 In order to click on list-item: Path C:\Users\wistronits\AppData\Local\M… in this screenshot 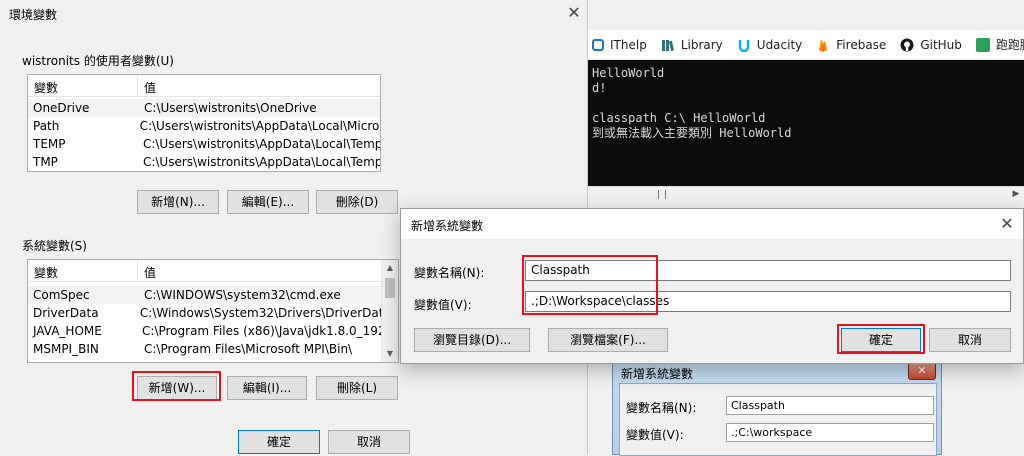, I will do `click(204, 126)`.